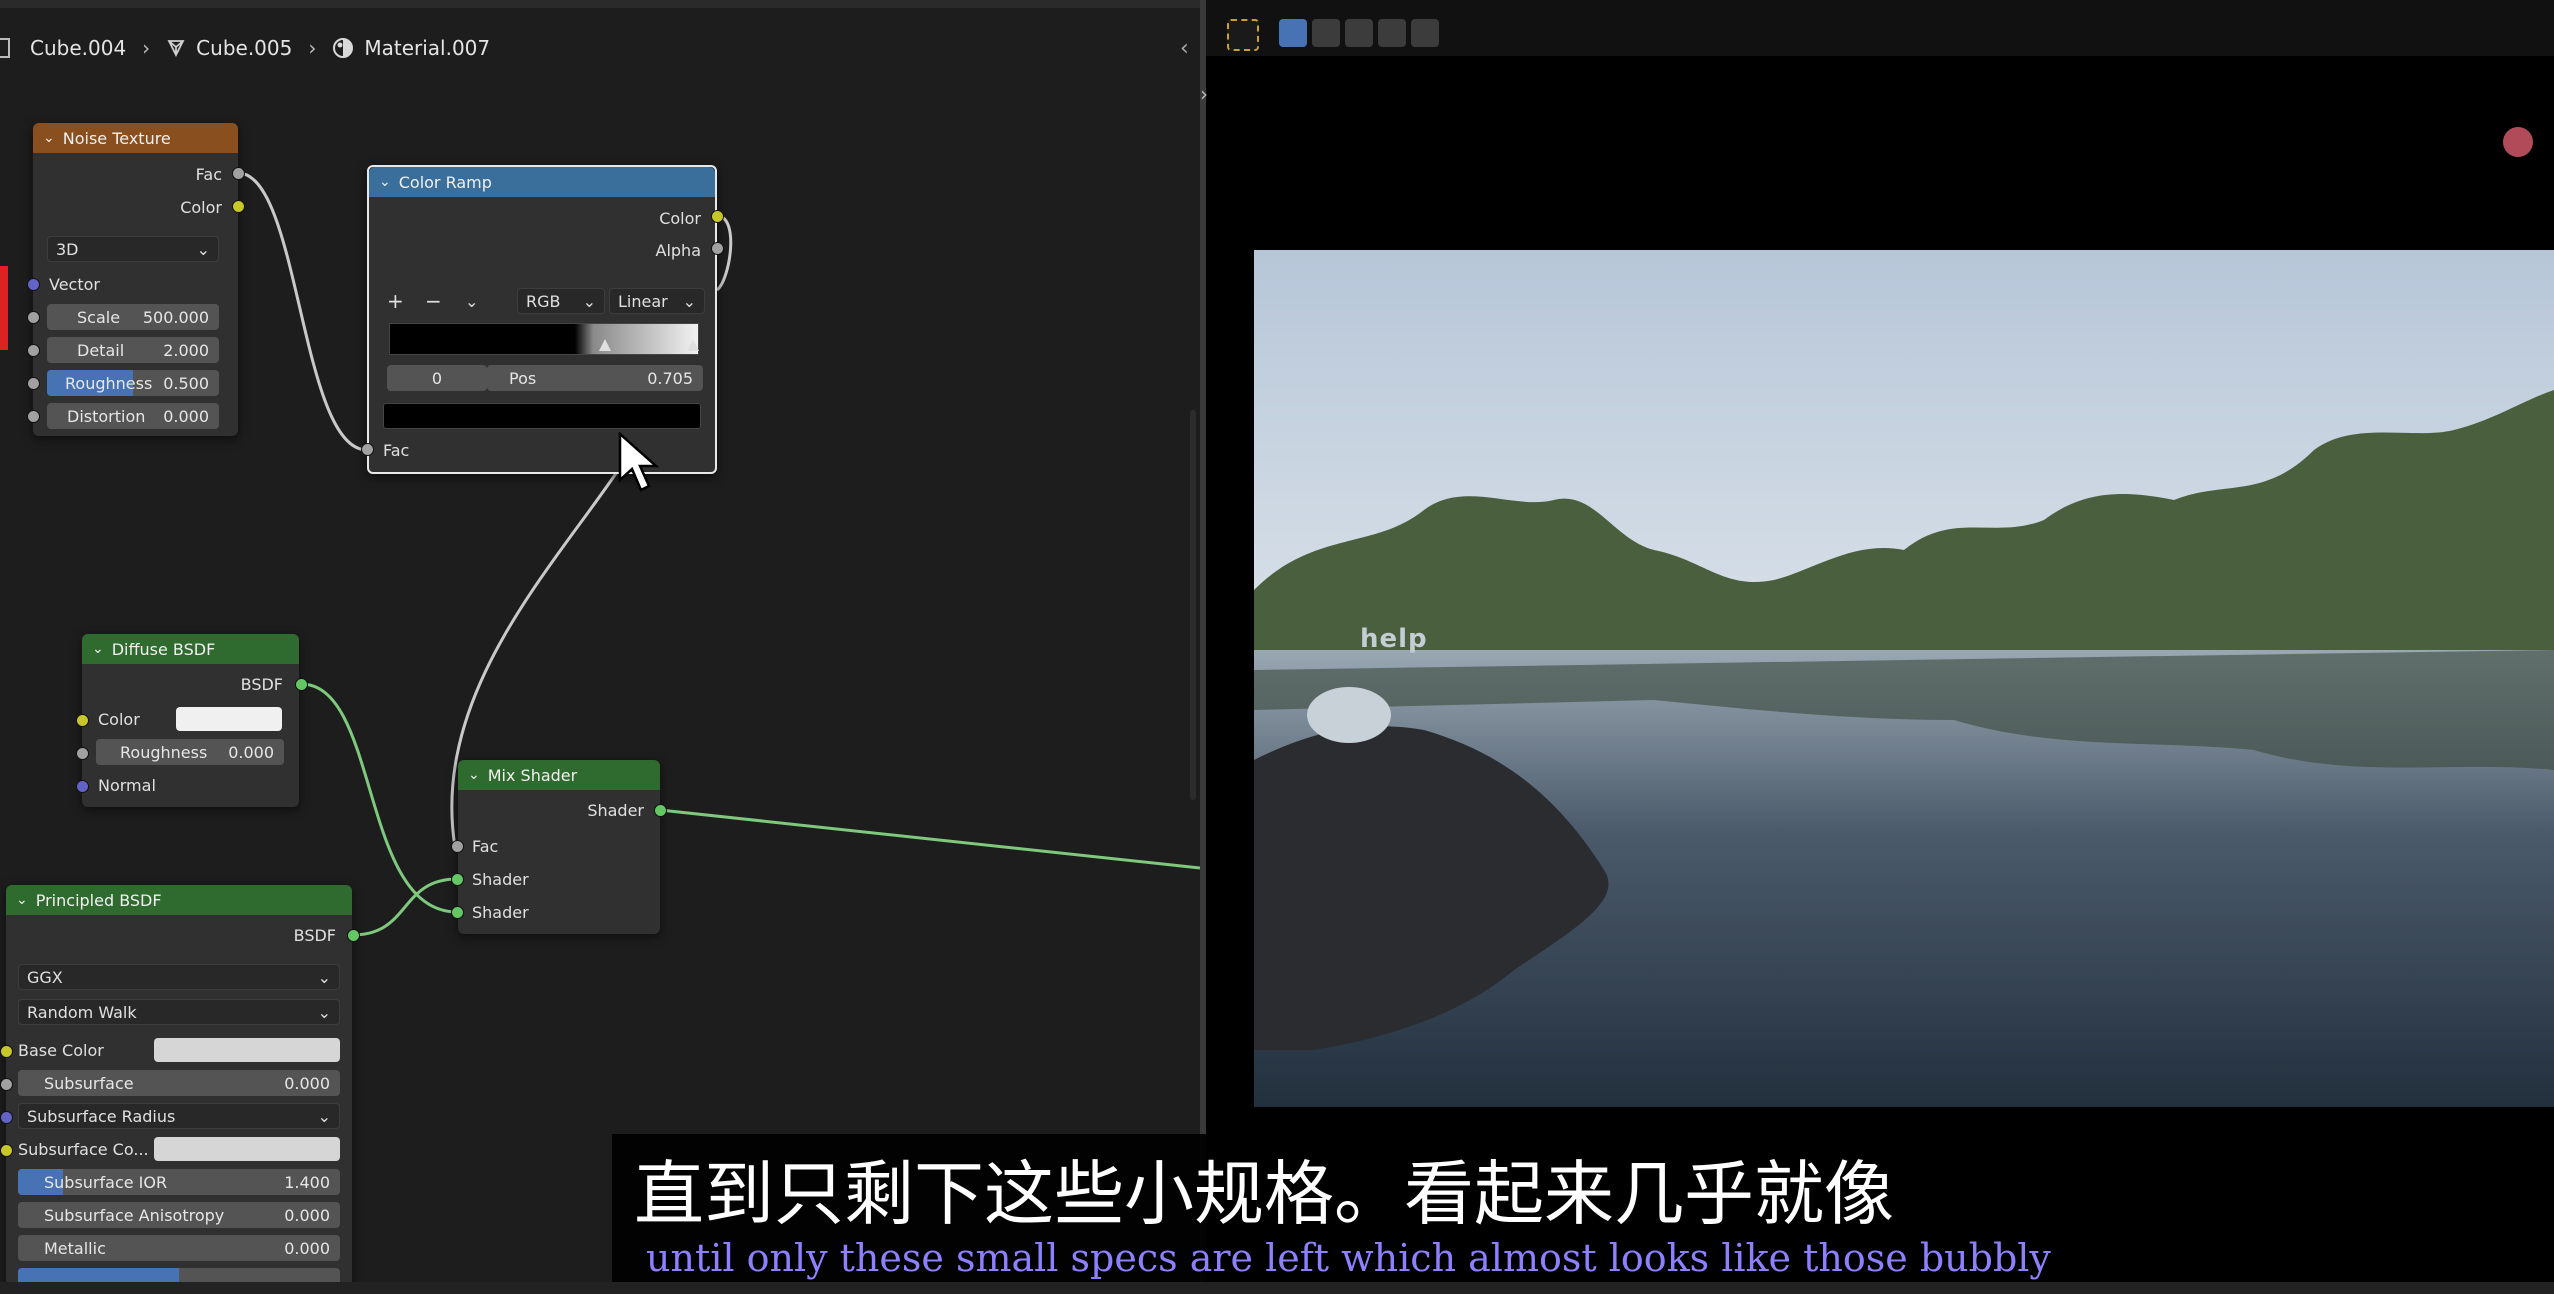 The height and width of the screenshot is (1294, 2554). What do you see at coordinates (133, 317) in the screenshot?
I see `scale-field: Scale 500.000` at bounding box center [133, 317].